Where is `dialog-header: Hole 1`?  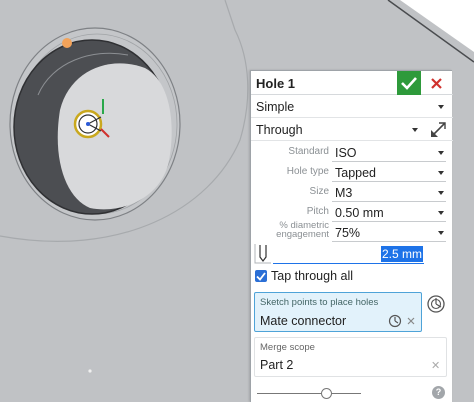
dialog-header: Hole 1 is located at coordinates (352, 83).